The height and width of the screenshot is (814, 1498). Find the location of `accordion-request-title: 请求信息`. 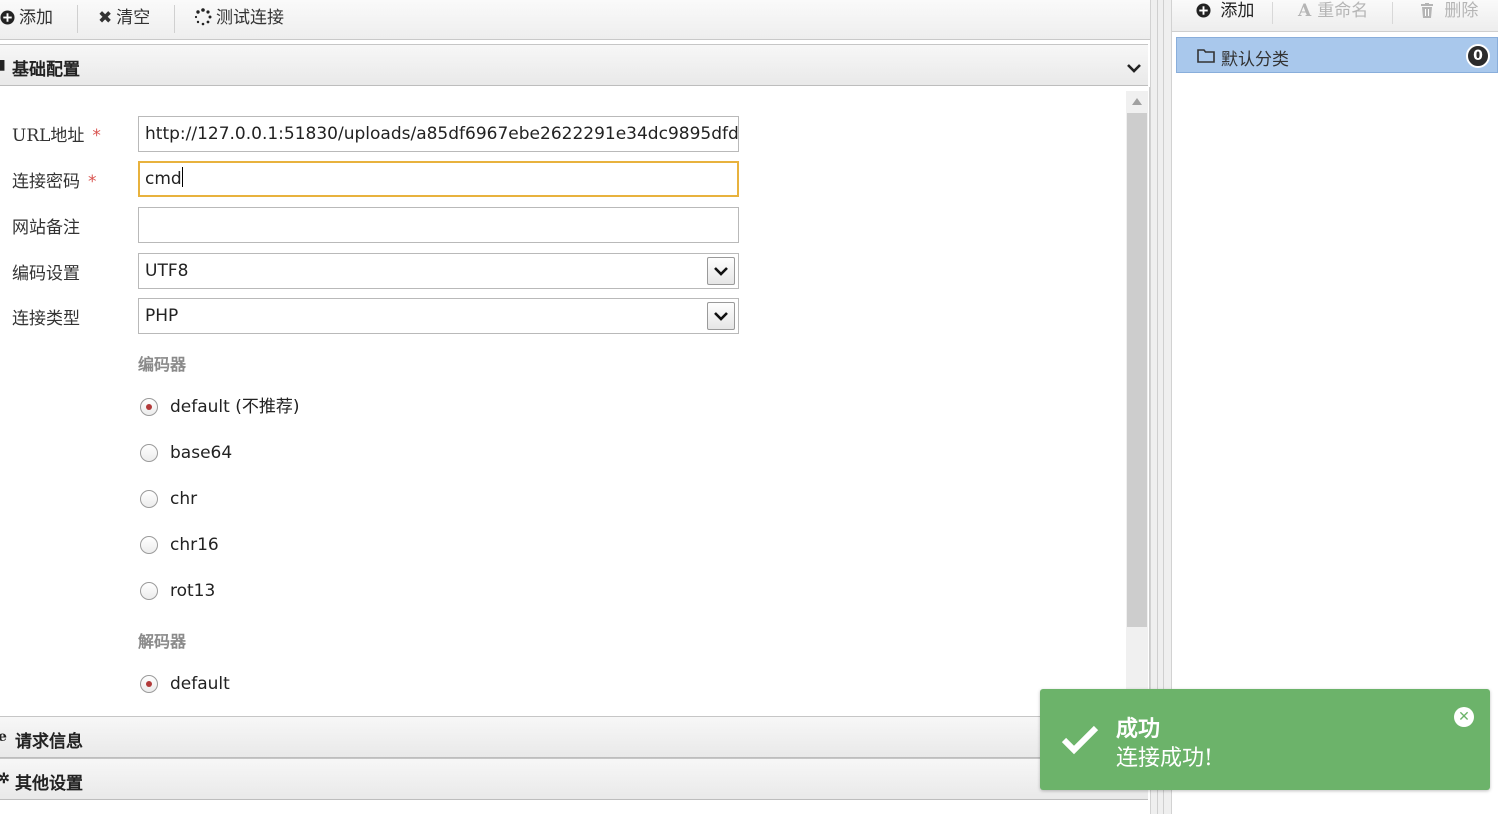

accordion-request-title: 请求信息 is located at coordinates (49, 742).